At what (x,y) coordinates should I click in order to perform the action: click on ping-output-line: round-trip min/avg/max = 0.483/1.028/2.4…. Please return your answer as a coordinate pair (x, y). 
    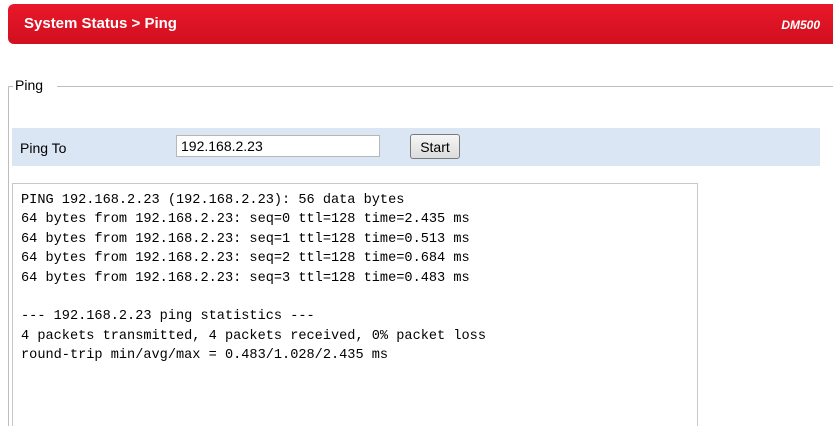
    Looking at the image, I should click on (205, 356).